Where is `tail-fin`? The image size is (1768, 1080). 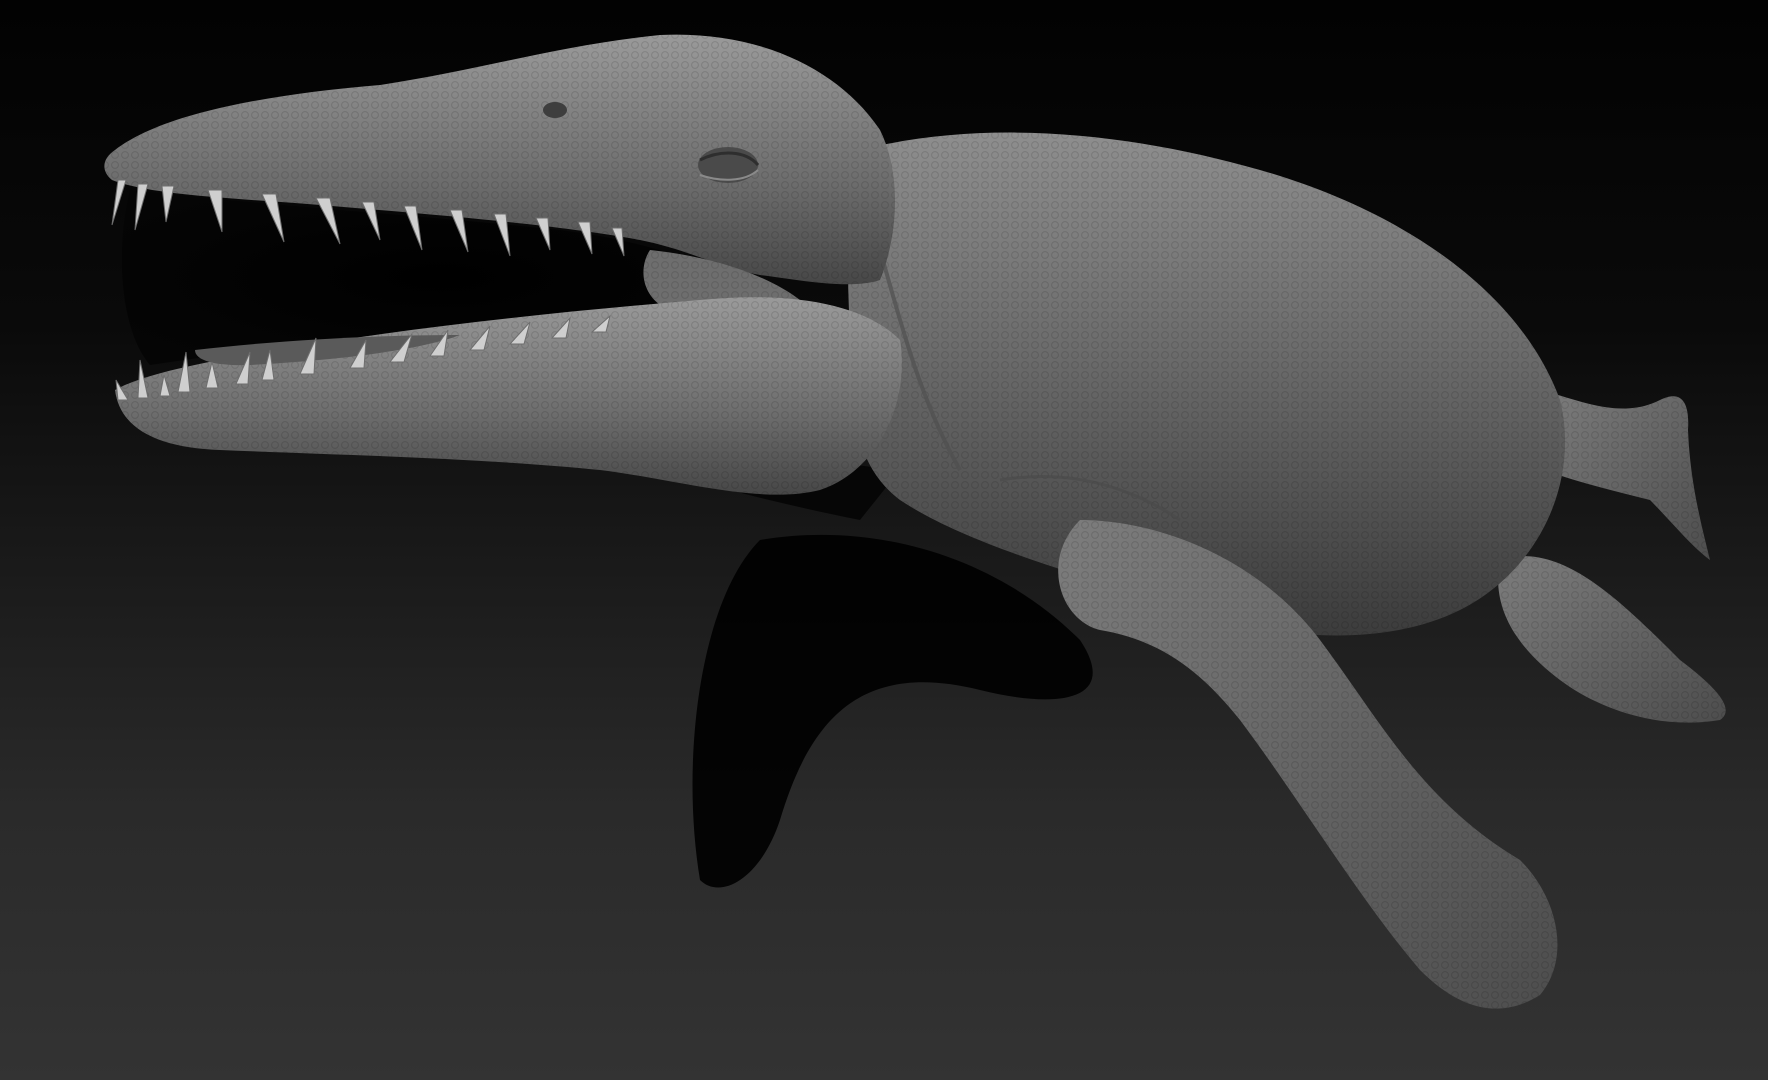
tail-fin is located at coordinates (1625, 475).